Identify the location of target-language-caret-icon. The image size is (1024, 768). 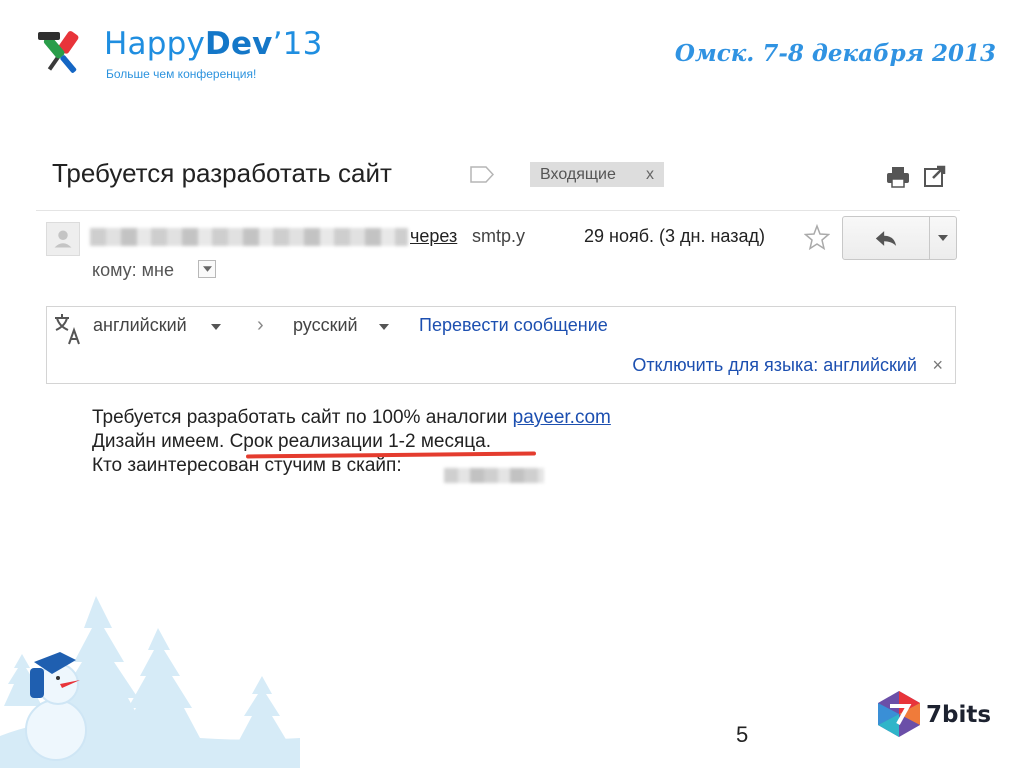
(384, 327).